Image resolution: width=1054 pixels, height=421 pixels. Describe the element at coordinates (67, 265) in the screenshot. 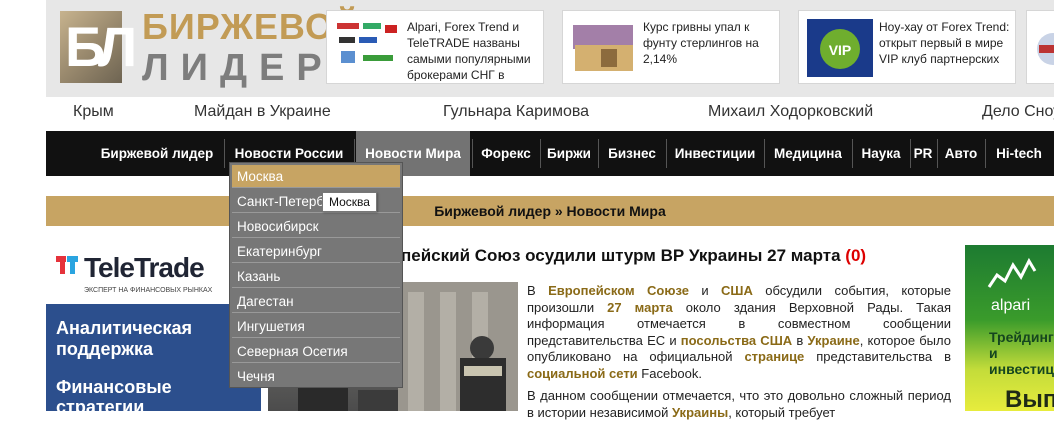

I see `teletrade-logo-icon` at that location.